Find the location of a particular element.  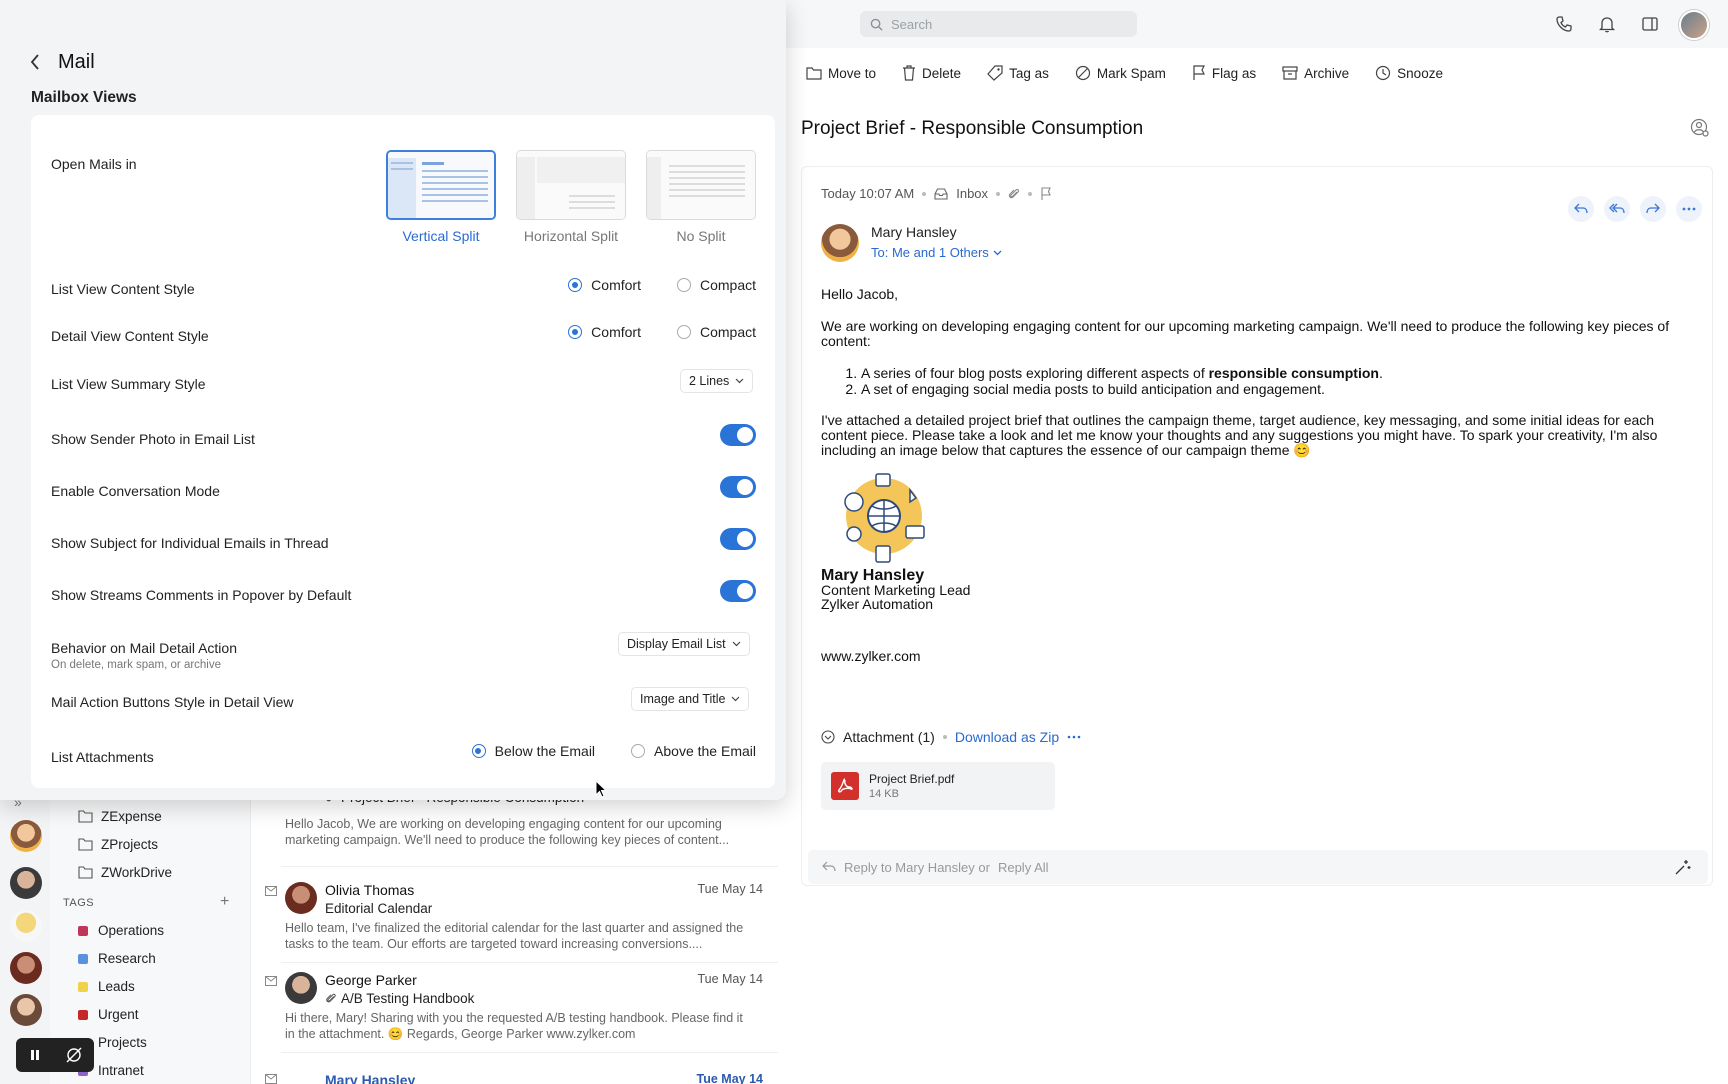

show-streams-comments-toggle is located at coordinates (738, 591).